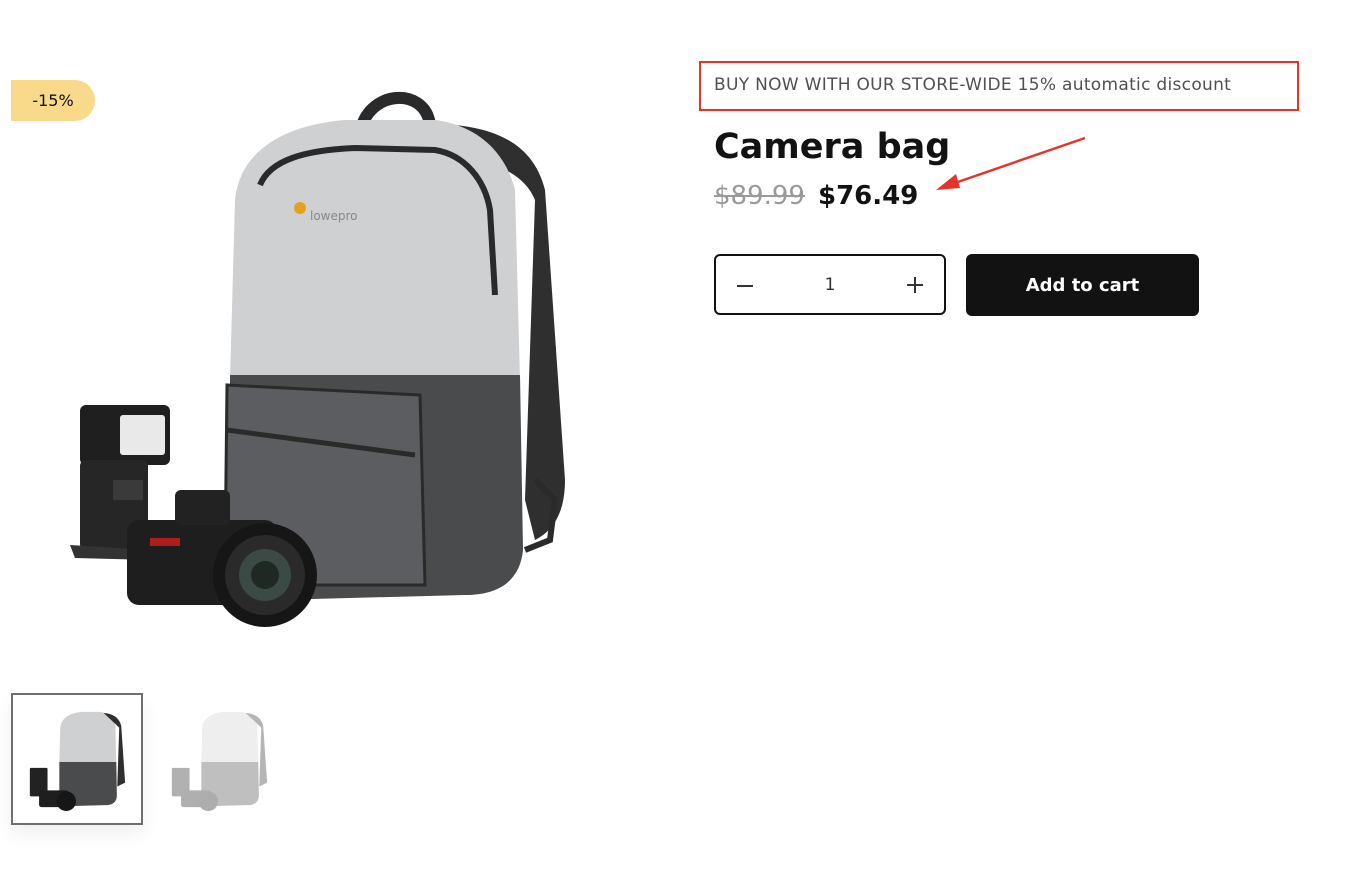 This screenshot has width=1360, height=870. I want to click on thumbnail-2-image, so click(219, 761).